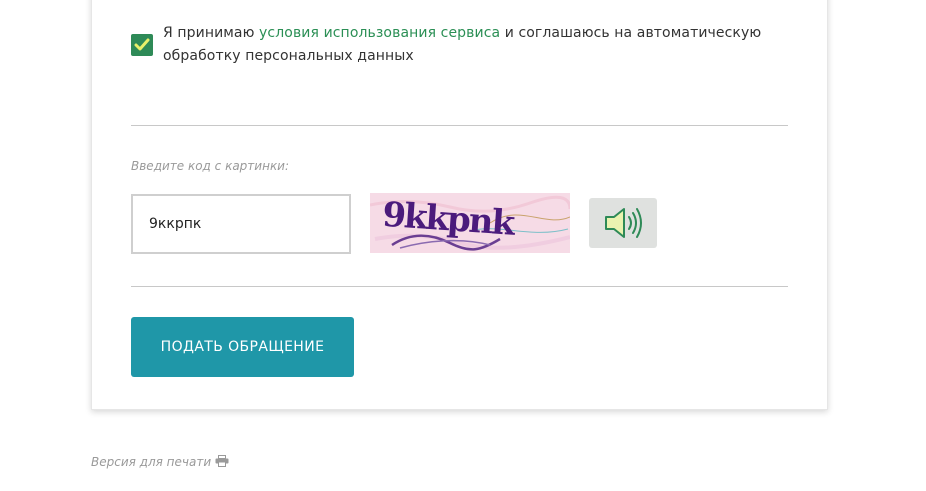 The height and width of the screenshot is (491, 926). I want to click on printer-icon, so click(222, 461).